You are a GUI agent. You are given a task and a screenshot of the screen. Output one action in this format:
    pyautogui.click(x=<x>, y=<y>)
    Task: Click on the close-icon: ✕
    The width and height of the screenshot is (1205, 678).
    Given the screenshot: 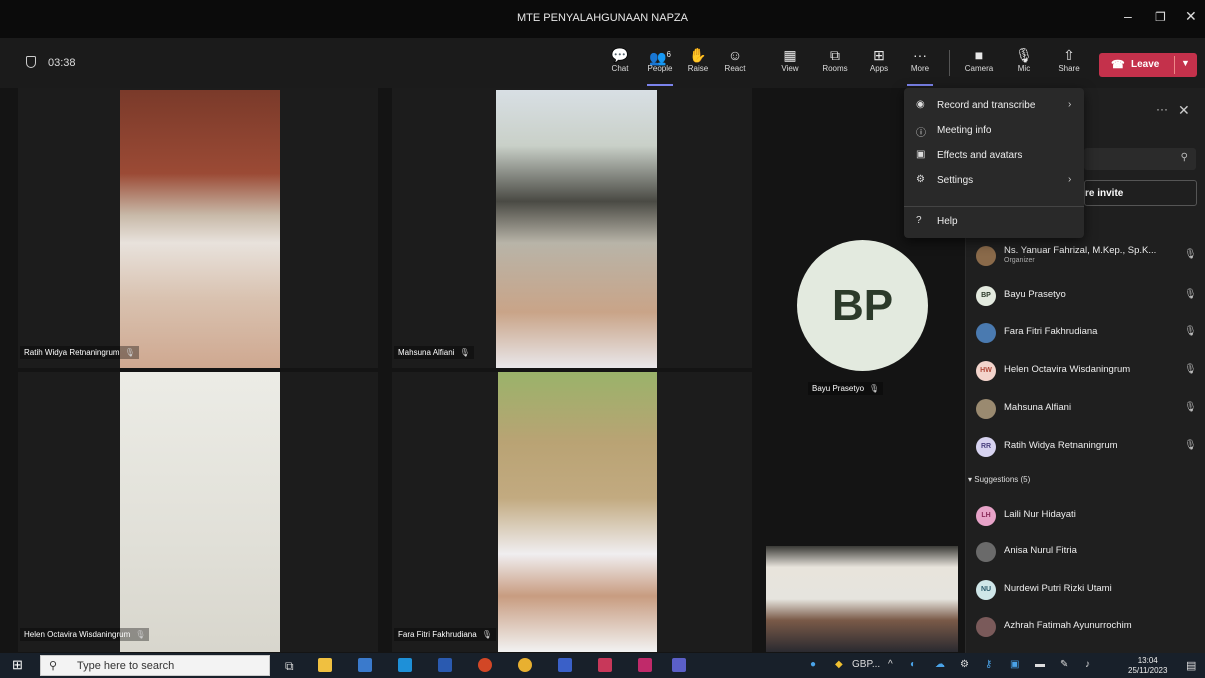 What is the action you would take?
    pyautogui.click(x=1184, y=110)
    